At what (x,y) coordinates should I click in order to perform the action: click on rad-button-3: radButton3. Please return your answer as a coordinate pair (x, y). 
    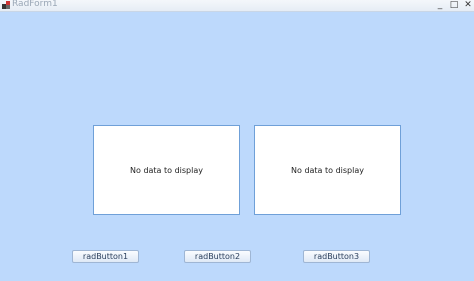
    Looking at the image, I should click on (336, 256).